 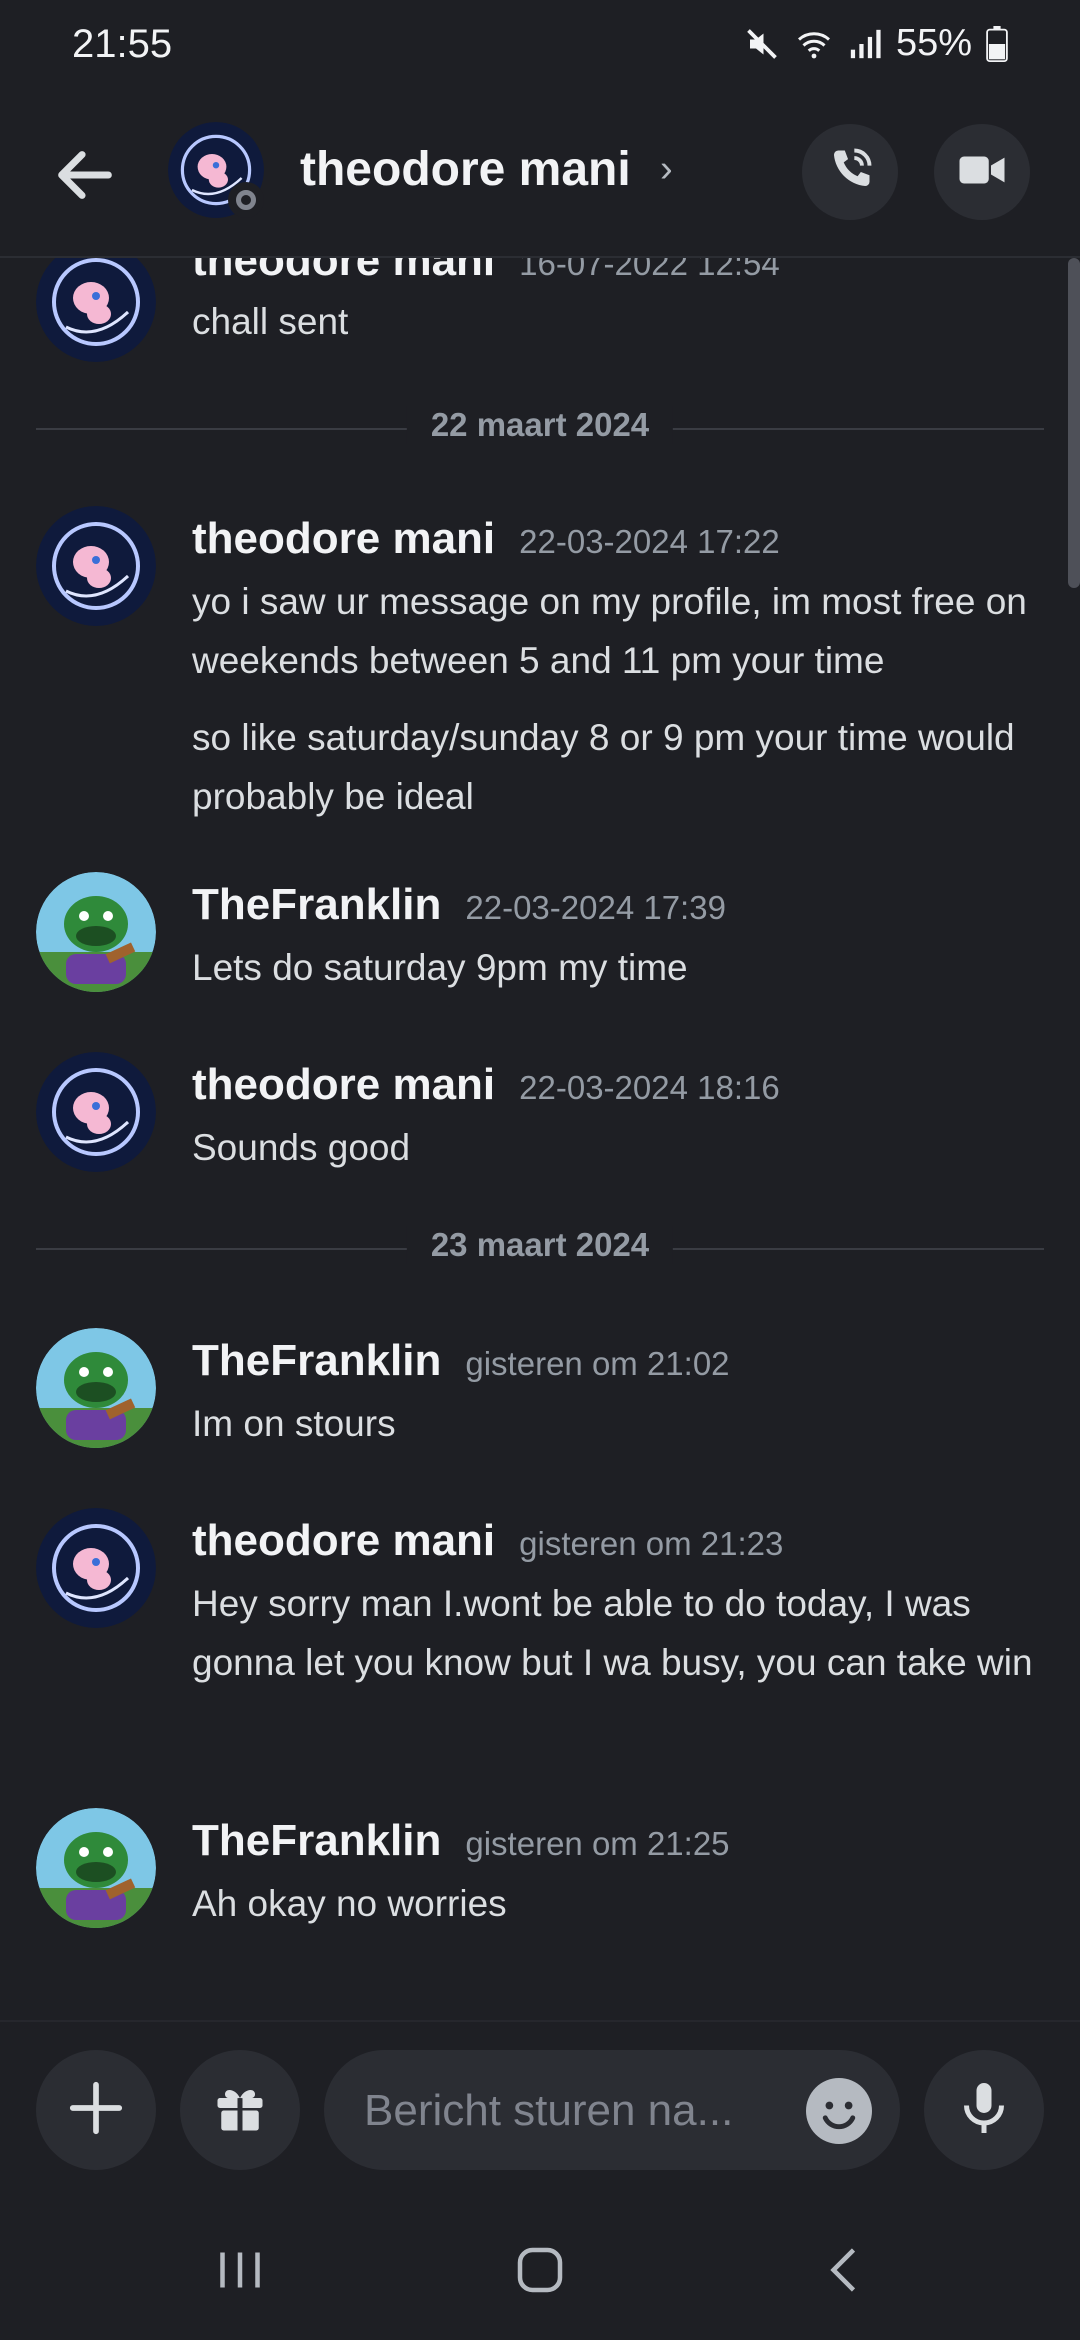 I want to click on recent-apps-icon, so click(x=240, y=2272).